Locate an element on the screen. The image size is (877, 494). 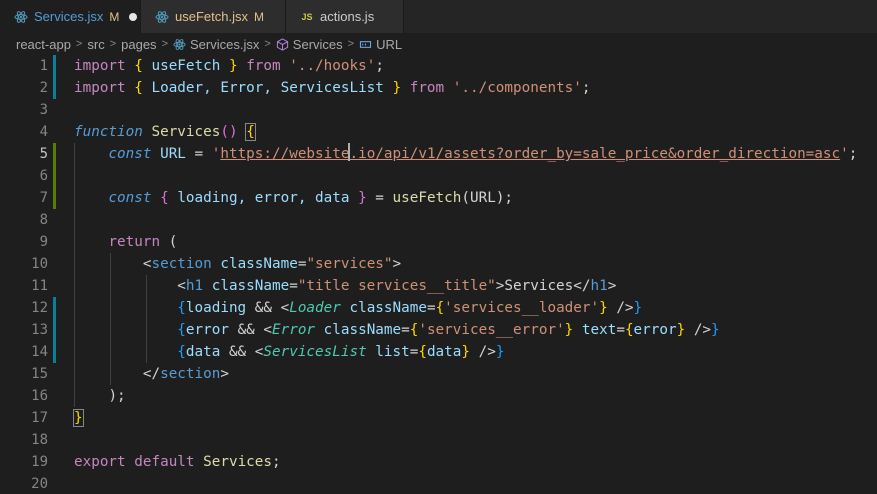
code-line-17: } is located at coordinates (78, 418).